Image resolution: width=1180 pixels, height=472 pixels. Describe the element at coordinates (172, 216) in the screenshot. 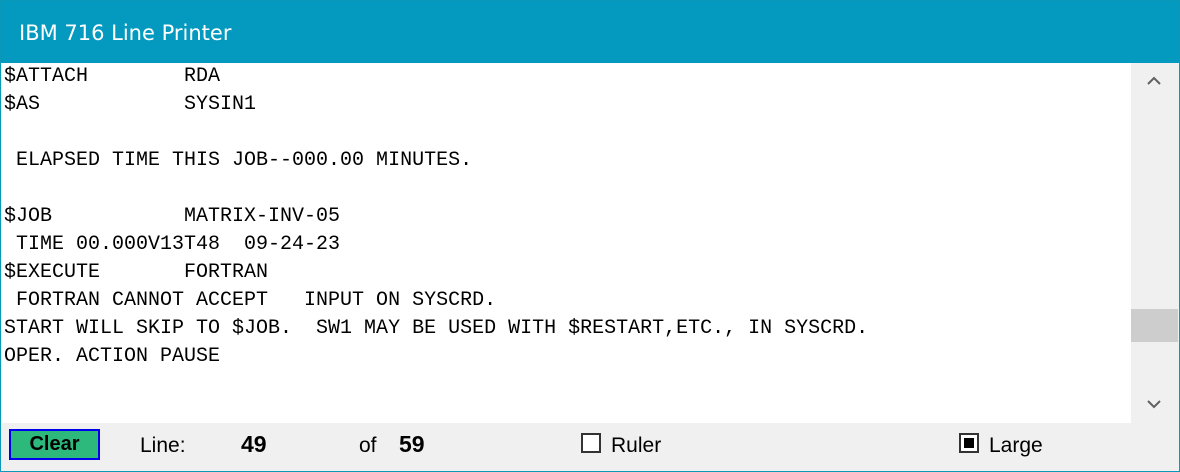

I see `printout-line: $JOB MATRIX-INV-05` at that location.